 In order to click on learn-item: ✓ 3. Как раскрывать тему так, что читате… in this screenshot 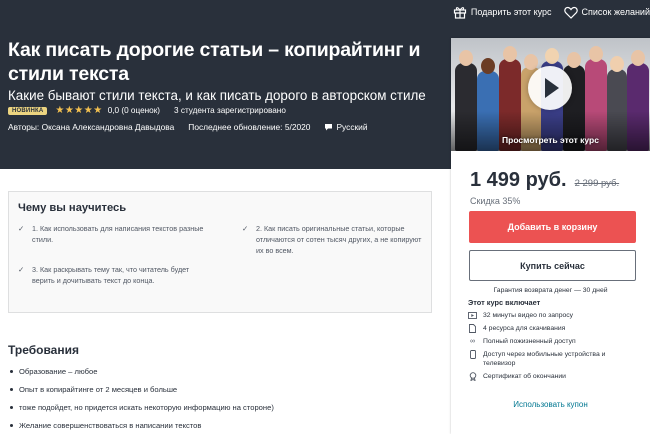, I will do `click(113, 275)`.